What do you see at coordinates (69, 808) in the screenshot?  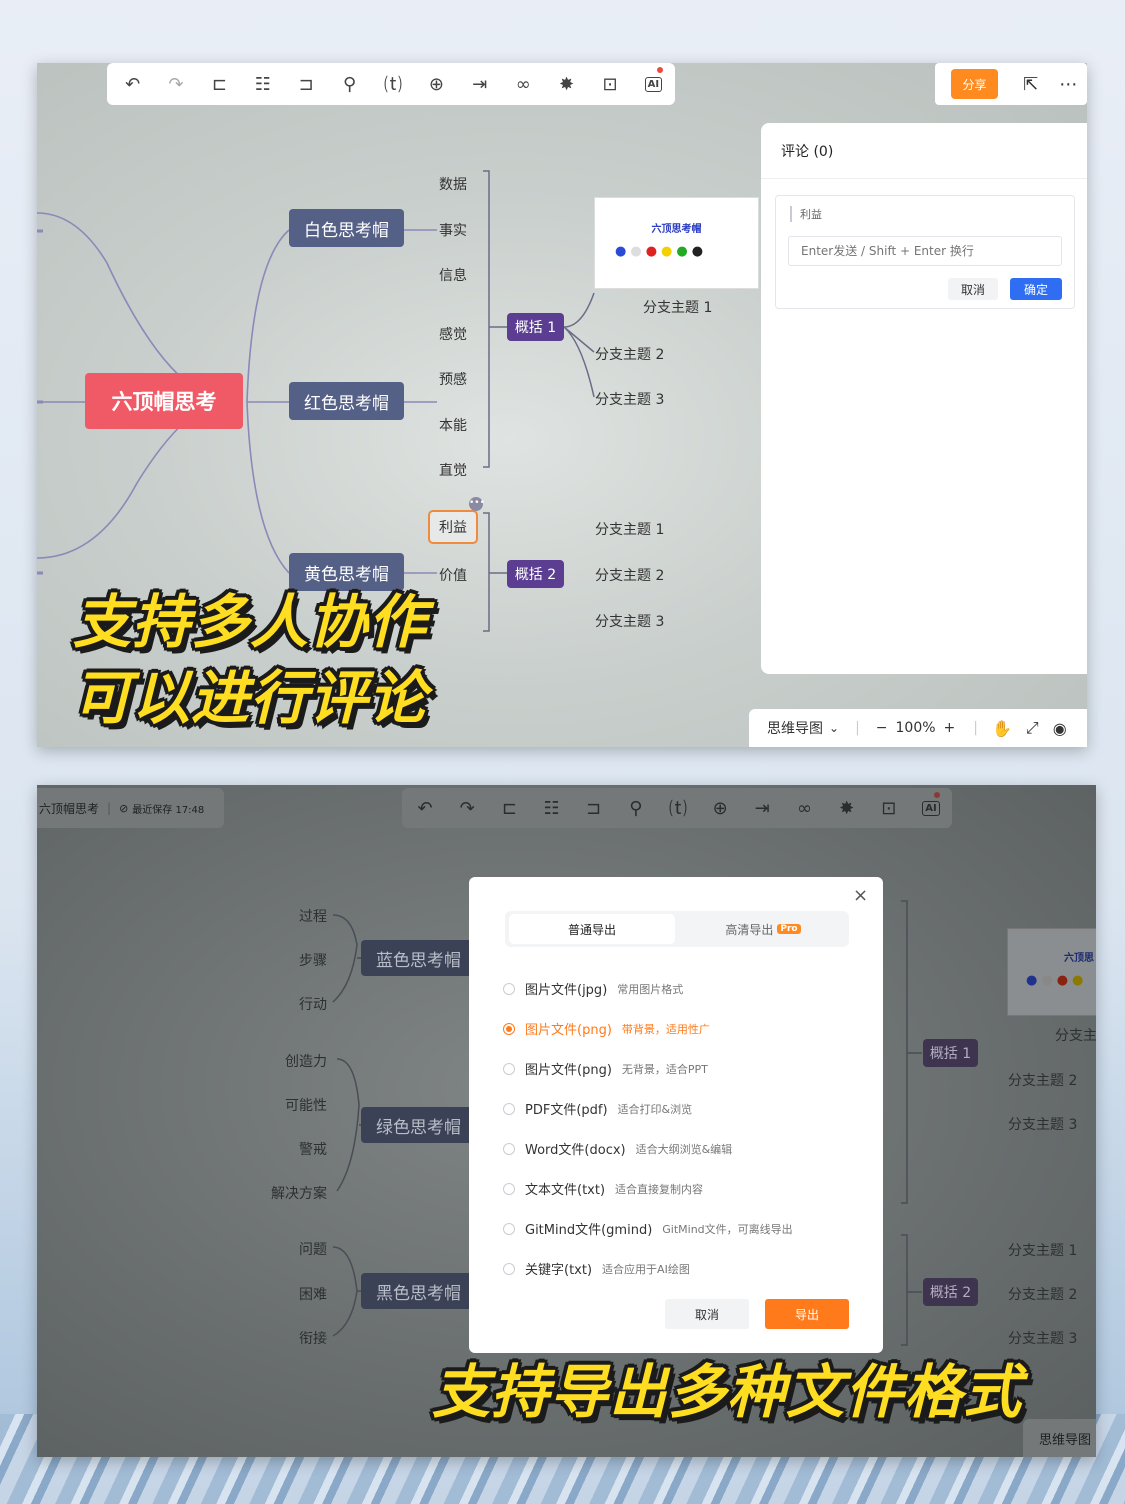 I see `document-title: 六顶帽思考` at bounding box center [69, 808].